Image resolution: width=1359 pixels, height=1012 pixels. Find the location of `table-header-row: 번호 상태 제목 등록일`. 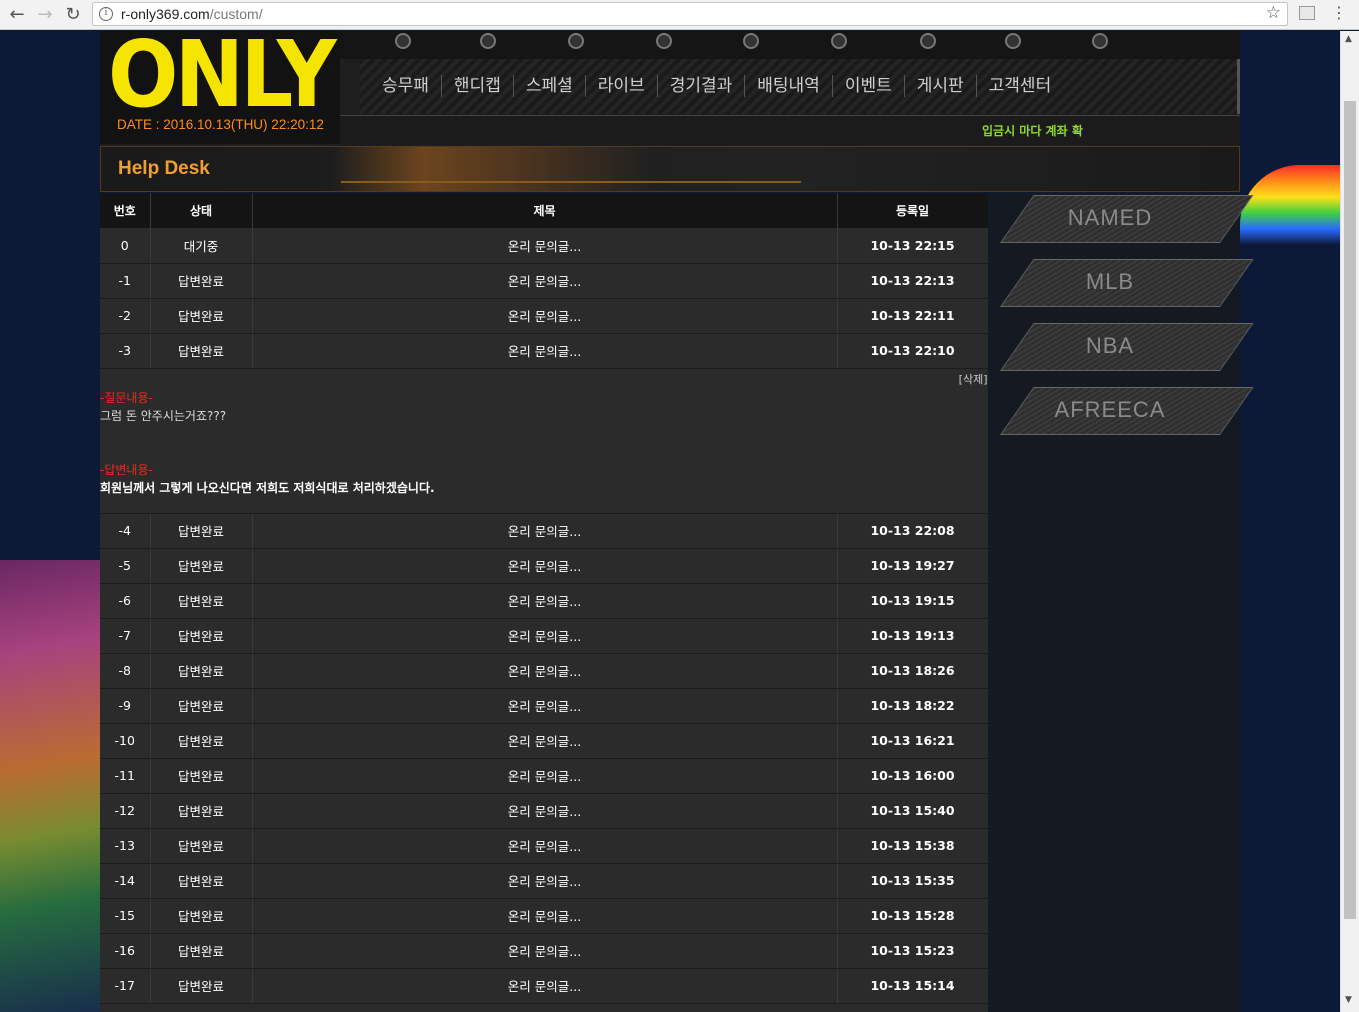

table-header-row: 번호 상태 제목 등록일 is located at coordinates (544, 210).